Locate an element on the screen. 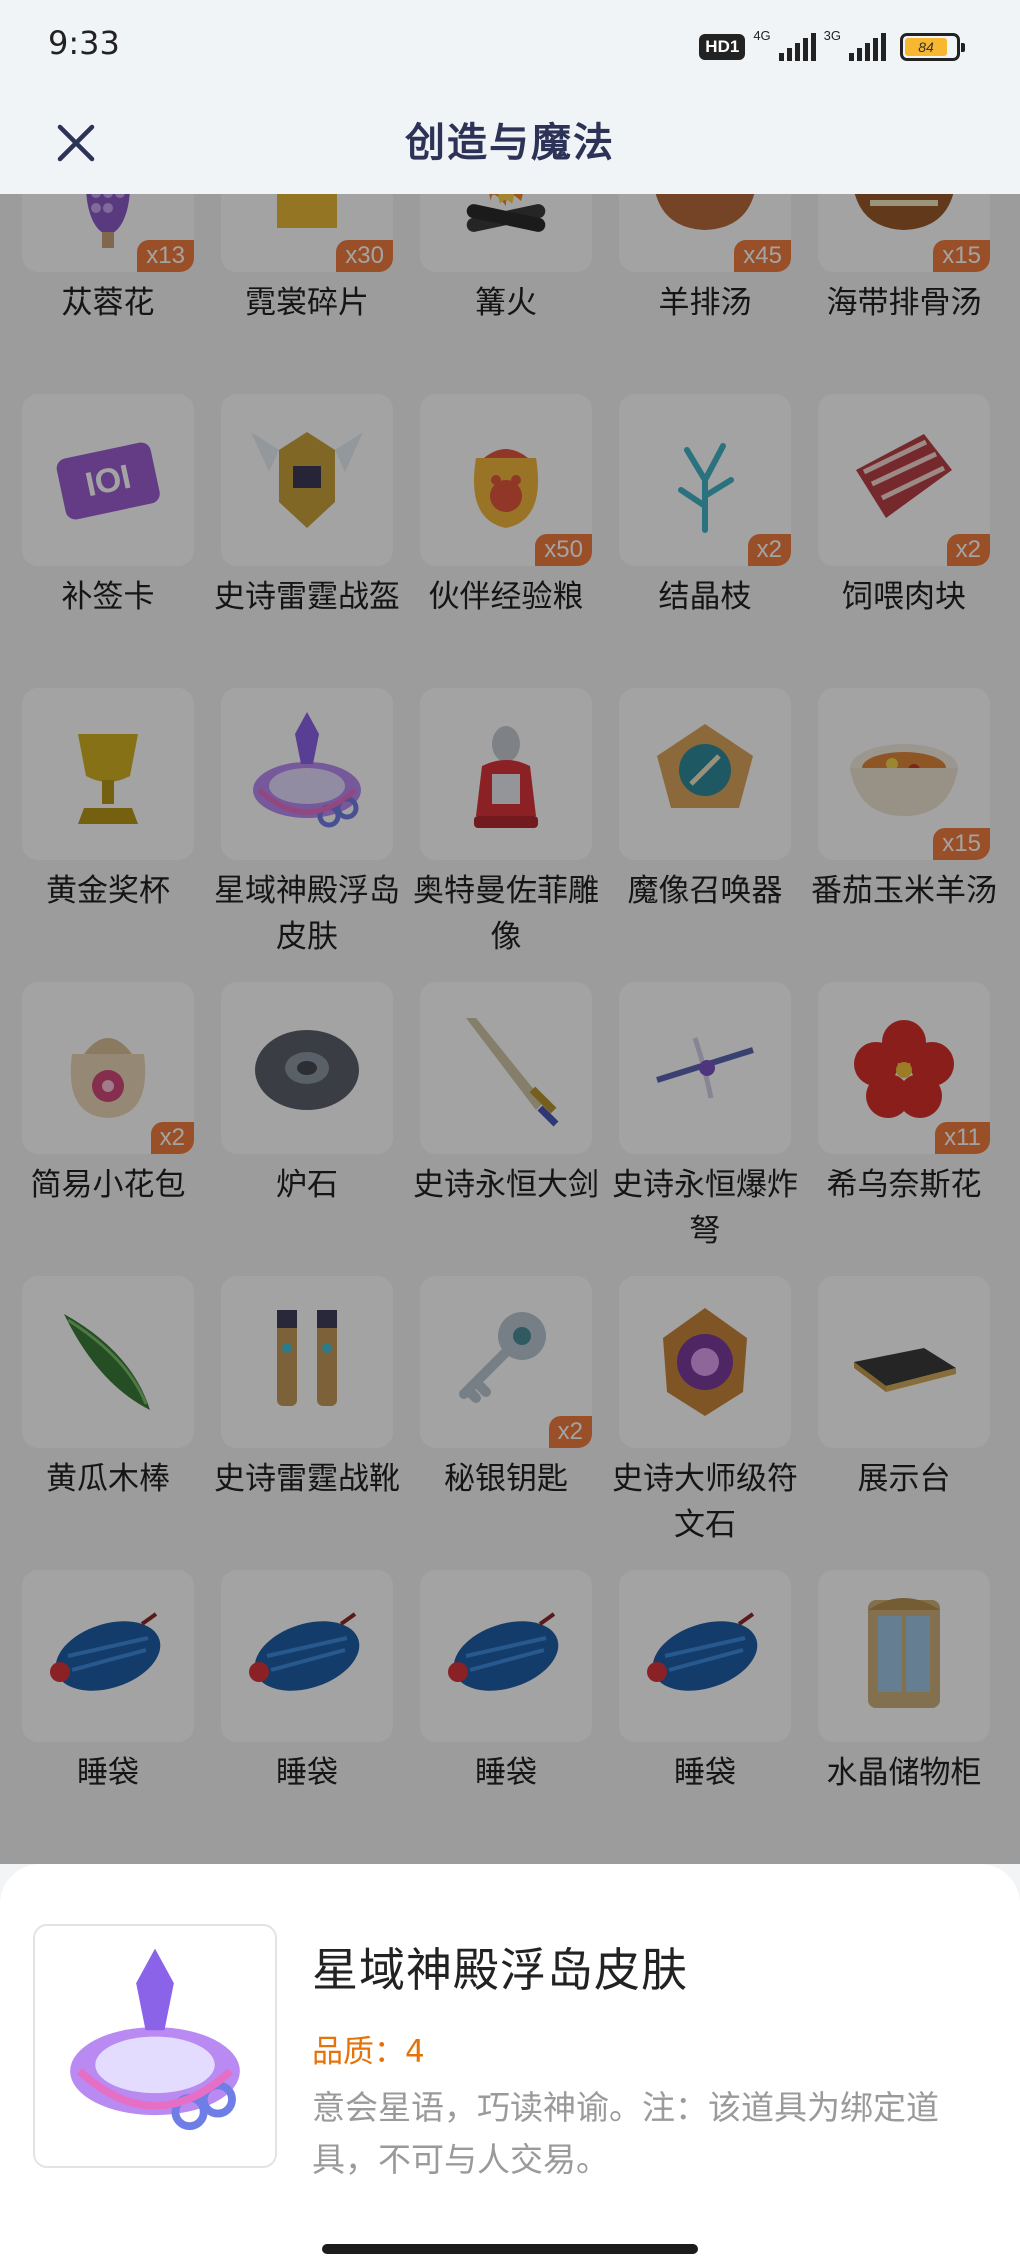 Image resolution: width=1020 pixels, height=2267 pixels. home-indicator is located at coordinates (510, 2249).